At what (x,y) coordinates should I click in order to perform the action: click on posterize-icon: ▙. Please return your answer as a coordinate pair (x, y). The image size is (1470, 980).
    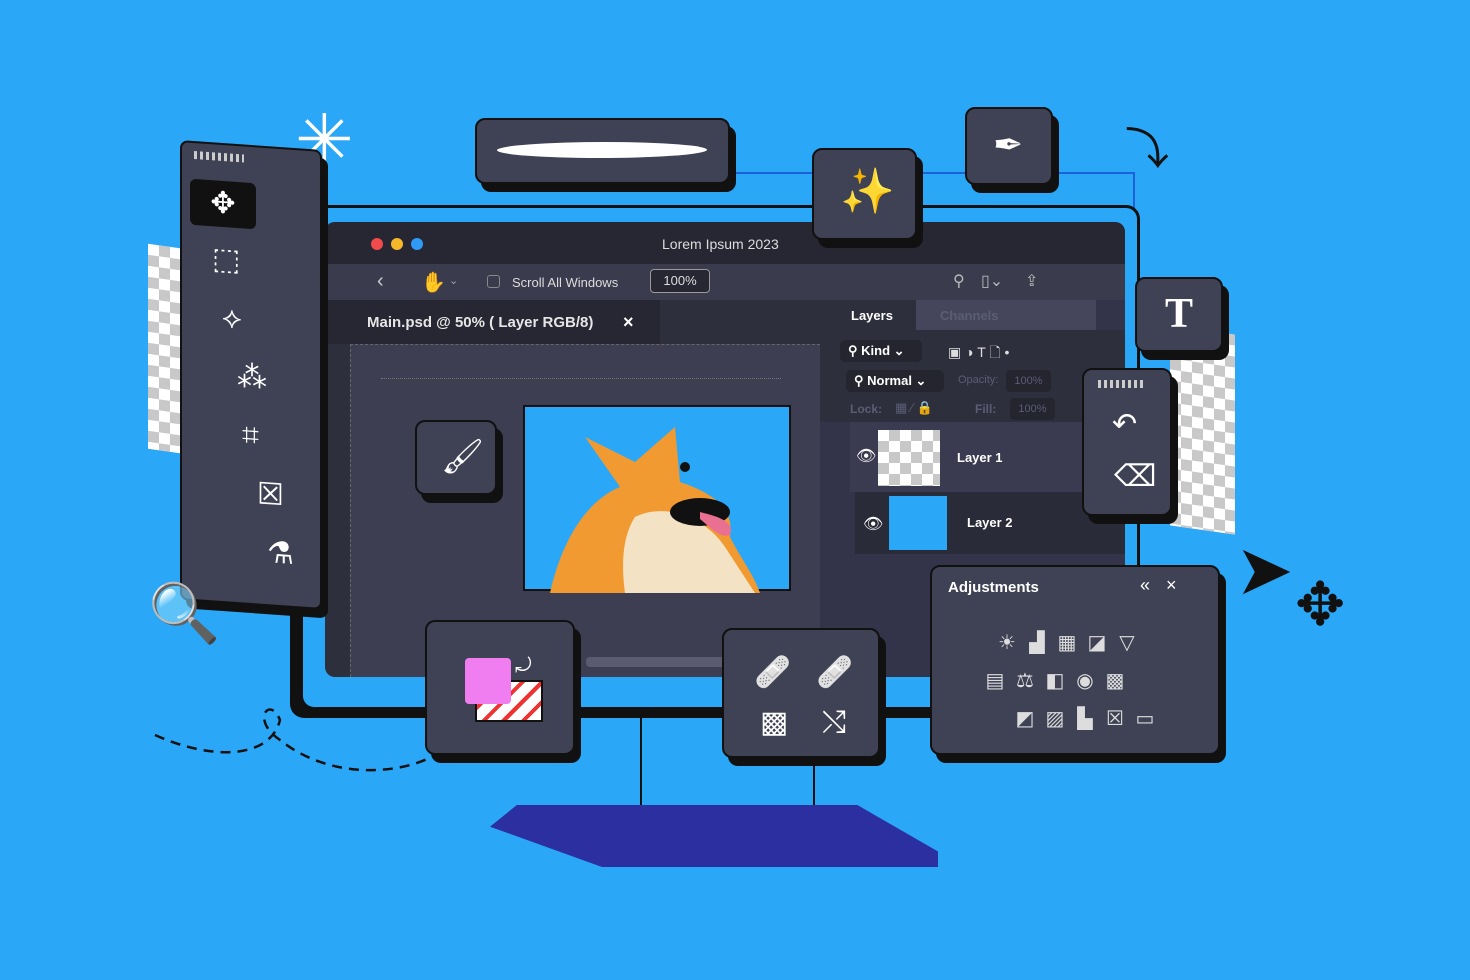
    Looking at the image, I should click on (1085, 719).